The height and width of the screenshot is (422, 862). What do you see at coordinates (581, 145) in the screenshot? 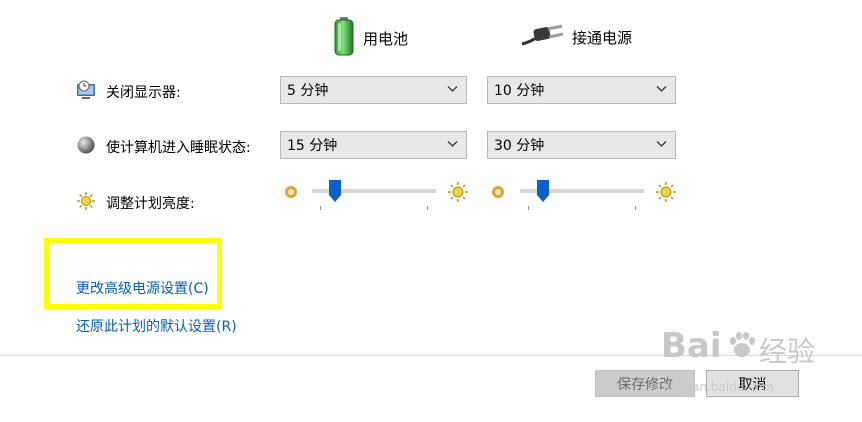
I see `sleep-plugged-select: 30 分钟` at bounding box center [581, 145].